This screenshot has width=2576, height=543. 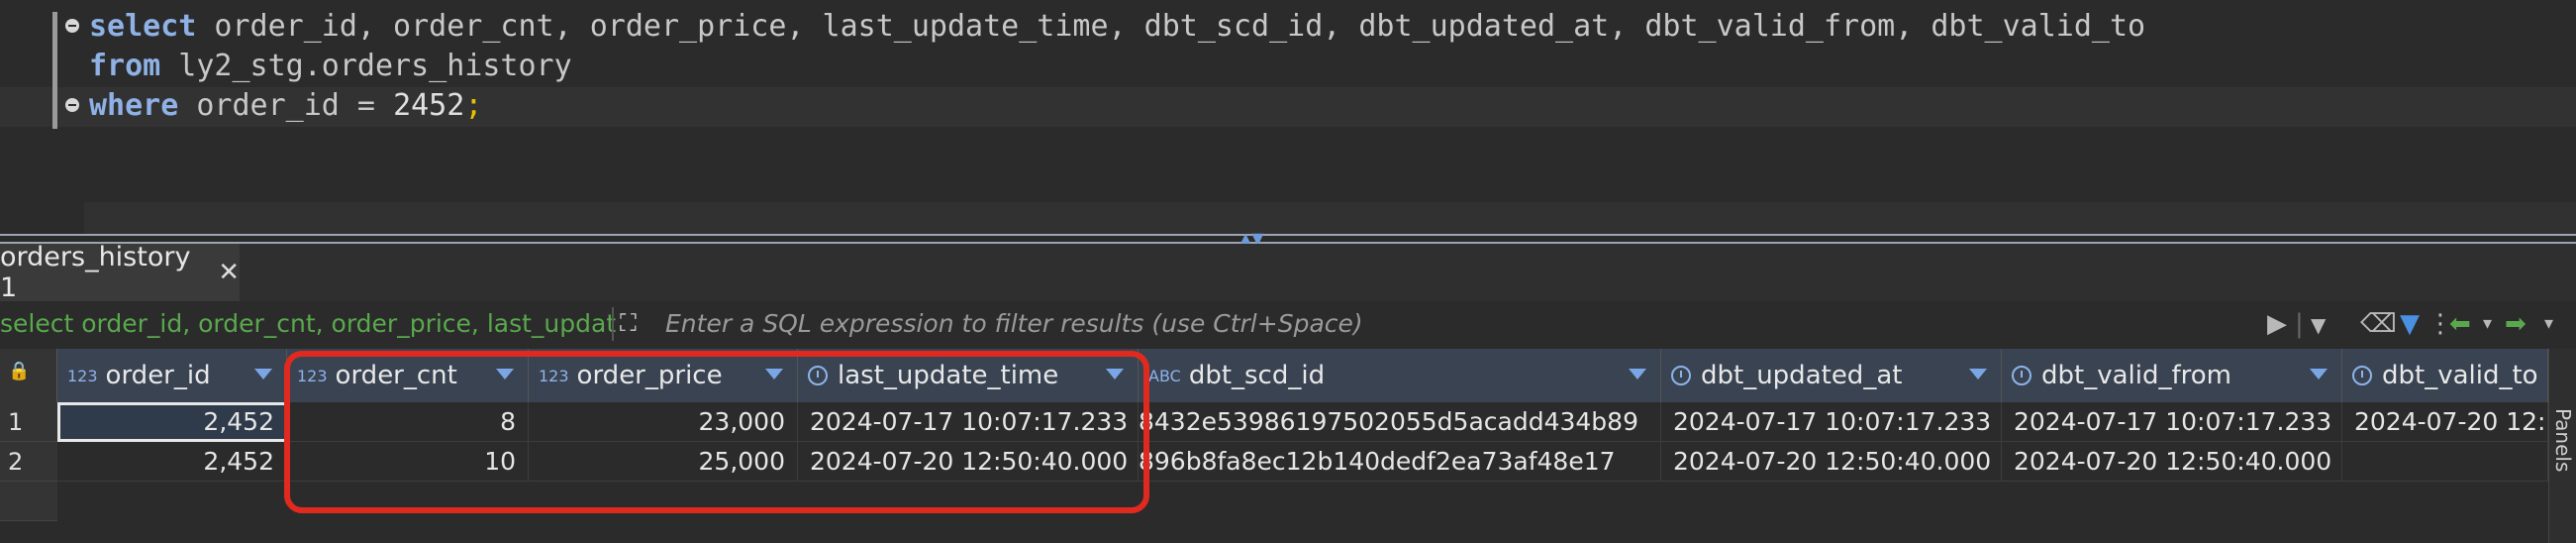 I want to click on code-line-2: from ly2_stg.orders_history, so click(x=331, y=66).